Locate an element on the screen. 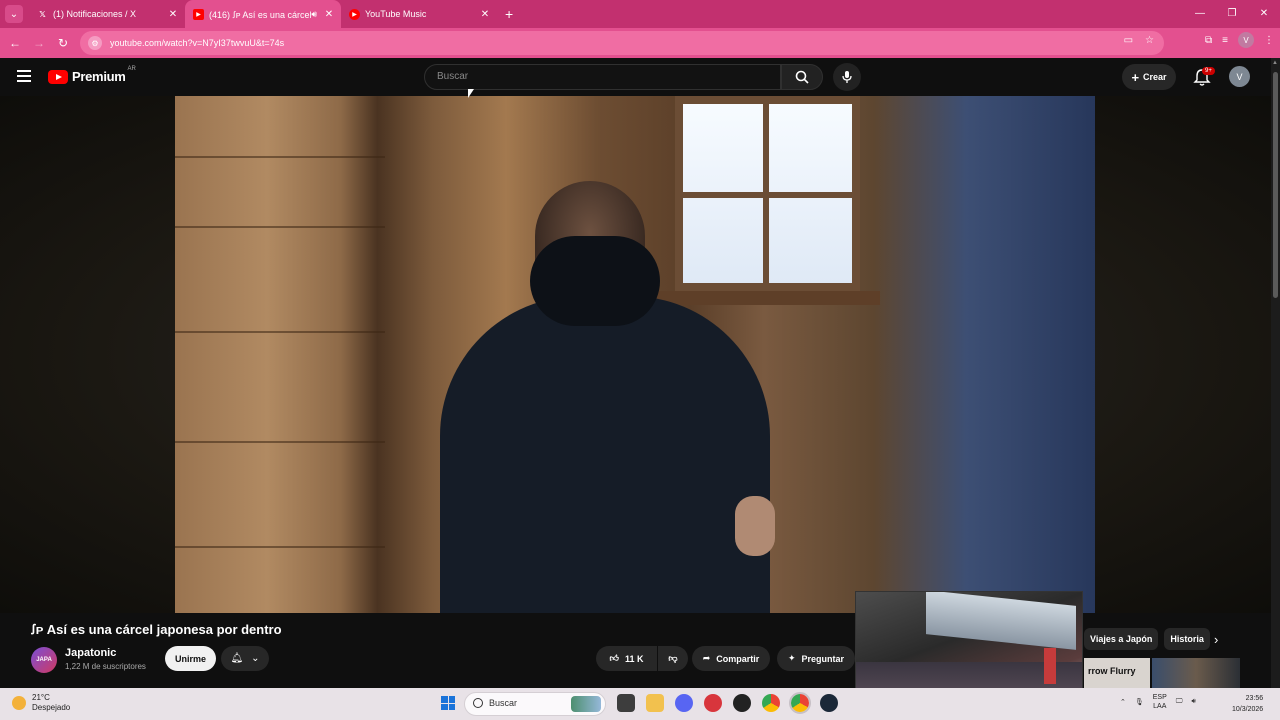  chip-viajes-japon: Viajes a Japón is located at coordinates (1121, 639).